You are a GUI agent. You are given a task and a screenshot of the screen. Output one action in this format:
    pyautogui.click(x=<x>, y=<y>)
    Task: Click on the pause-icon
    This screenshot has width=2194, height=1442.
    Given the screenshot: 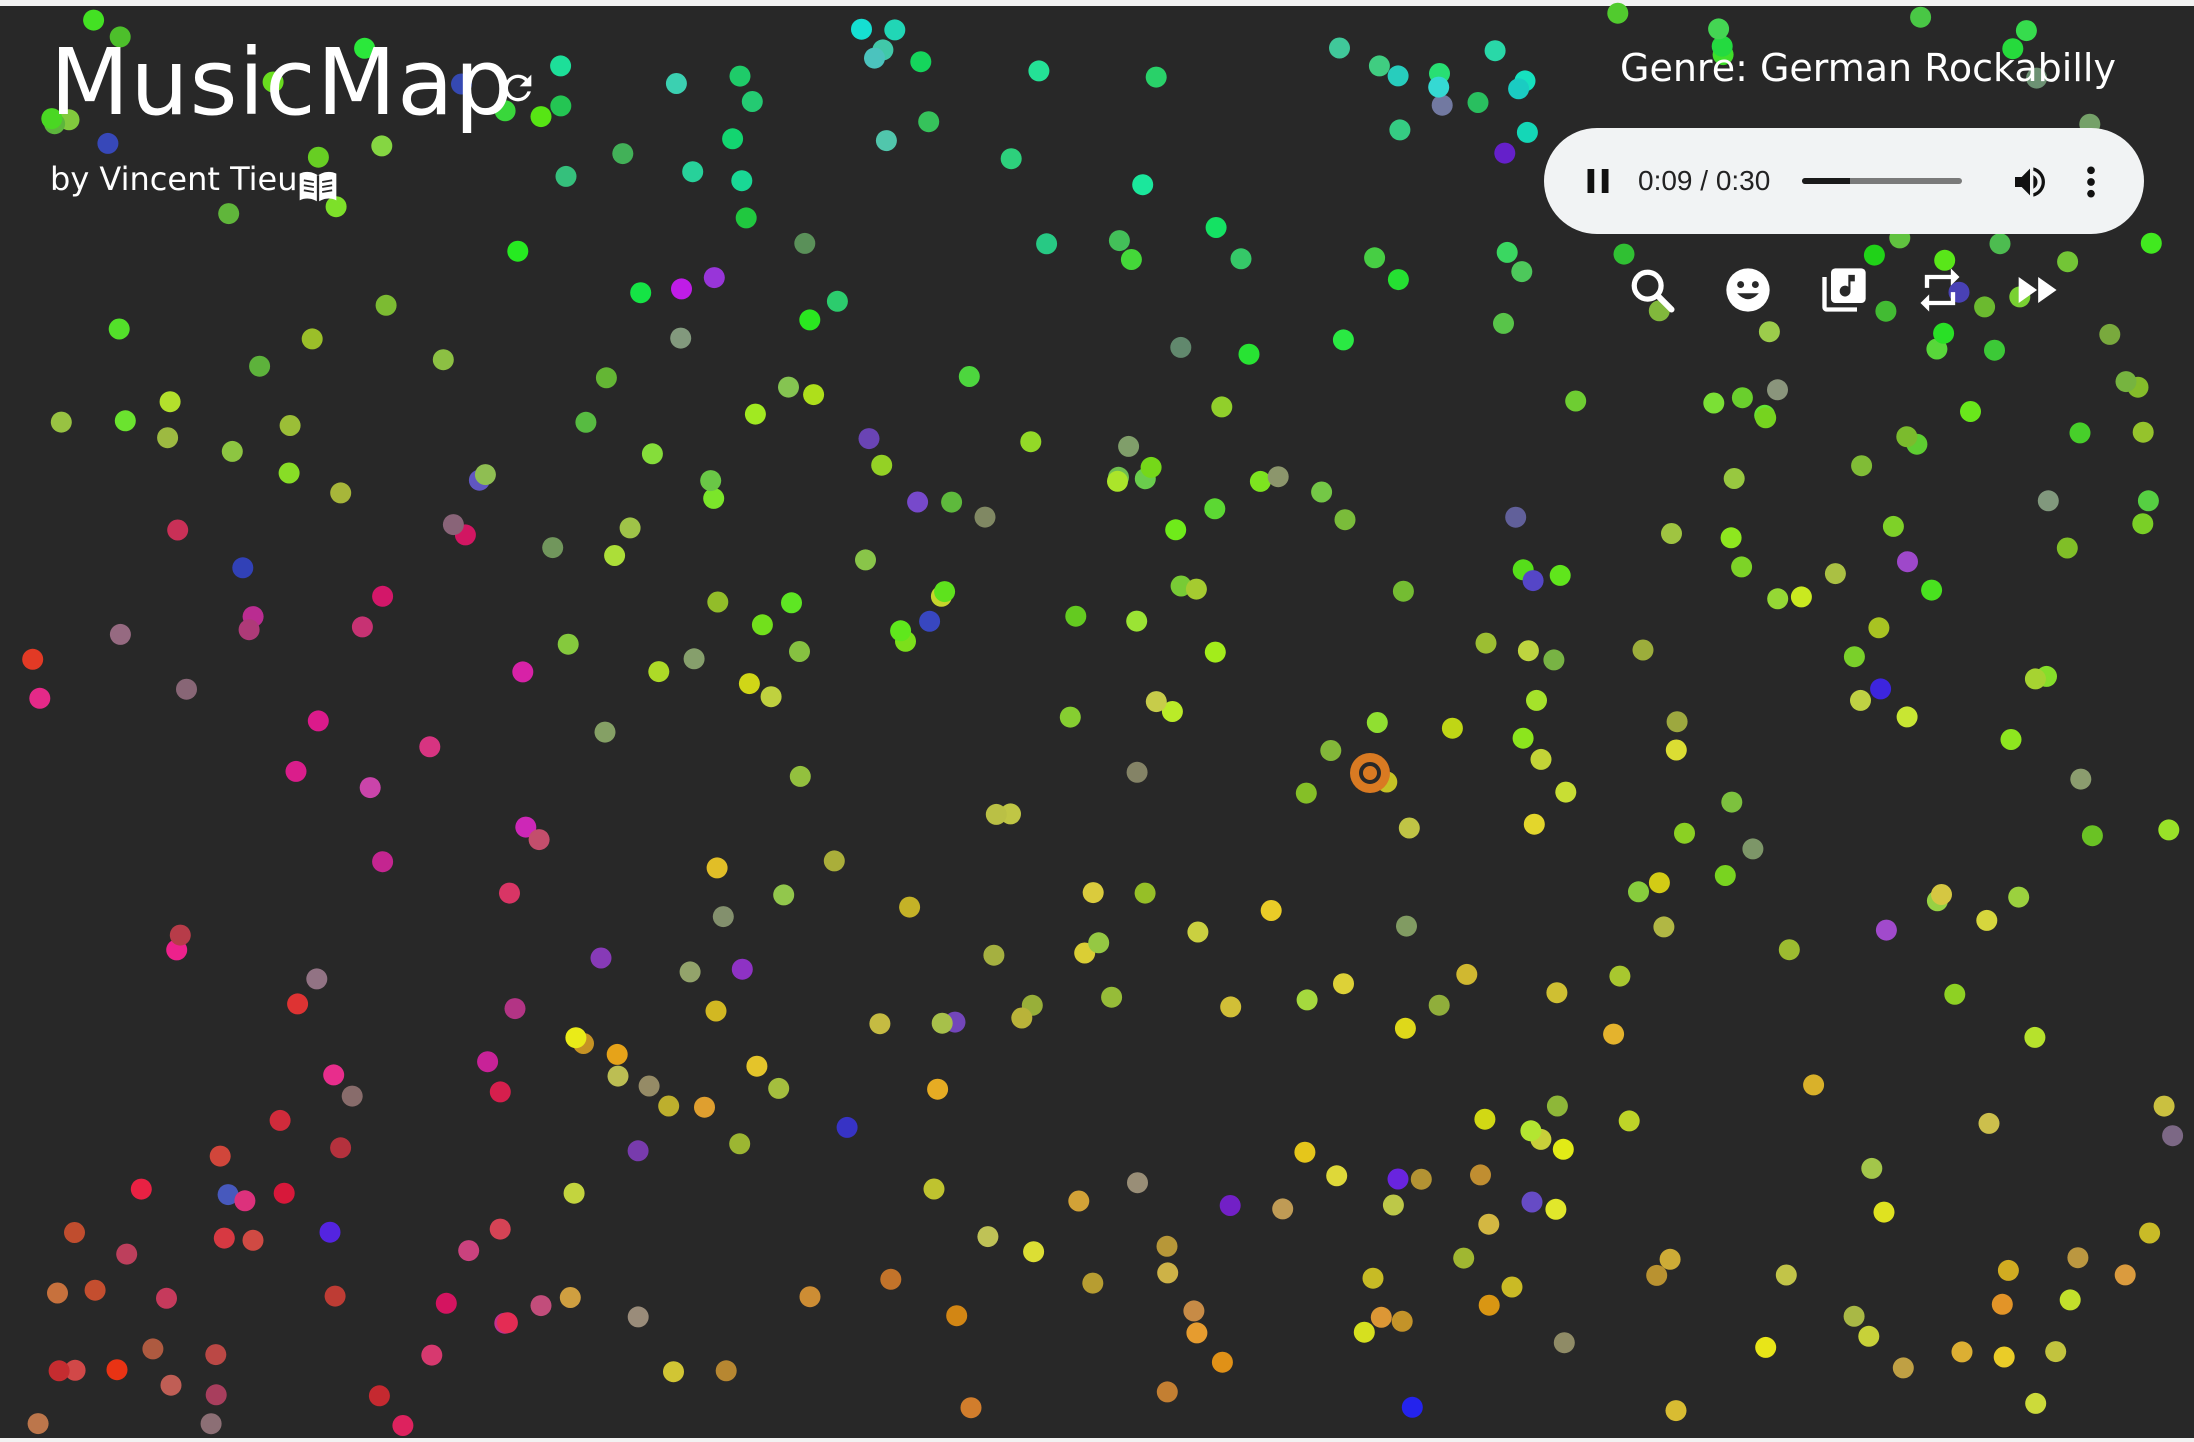 What is the action you would take?
    pyautogui.click(x=1598, y=181)
    